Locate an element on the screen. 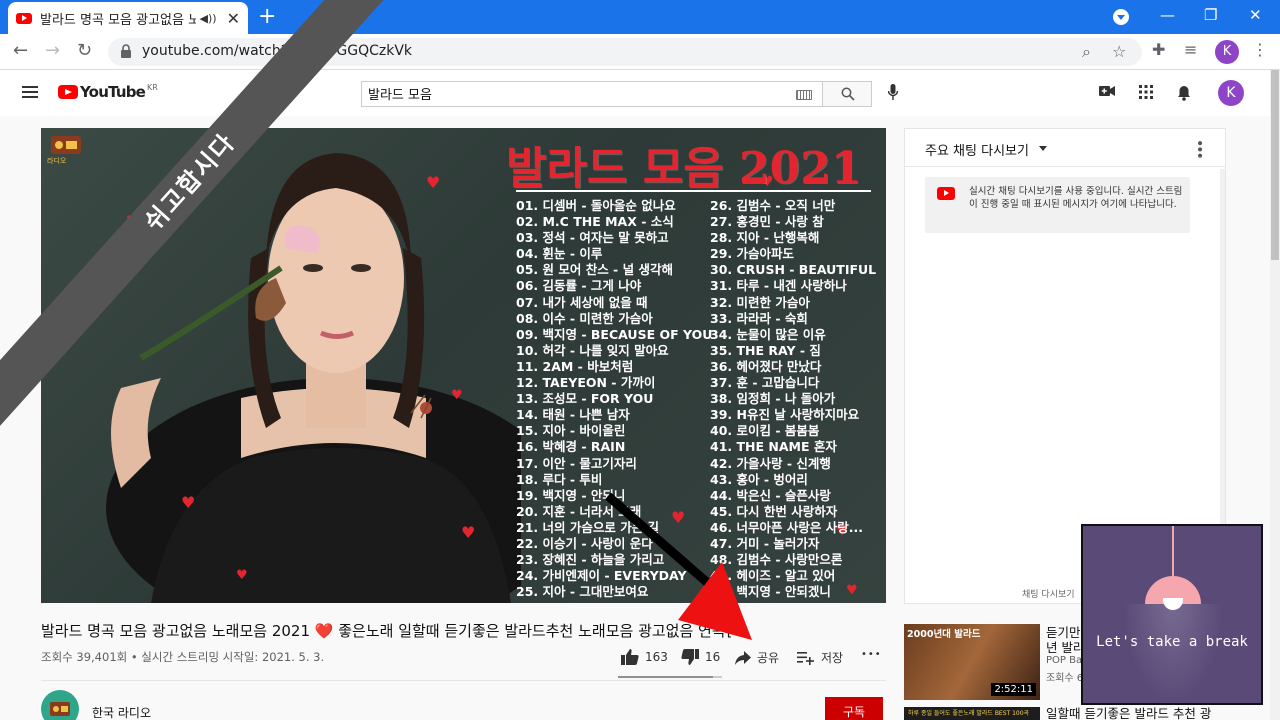 This screenshot has width=1280, height=720. song-list-item: 37. 훈 - 고맙습니다 is located at coordinates (765, 383).